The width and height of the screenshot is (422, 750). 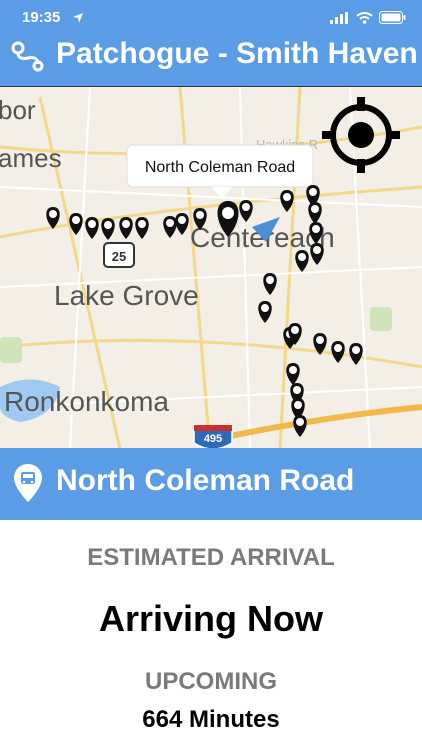 I want to click on map-label-ronkonkoma: Ronkonkoma, so click(x=86, y=401).